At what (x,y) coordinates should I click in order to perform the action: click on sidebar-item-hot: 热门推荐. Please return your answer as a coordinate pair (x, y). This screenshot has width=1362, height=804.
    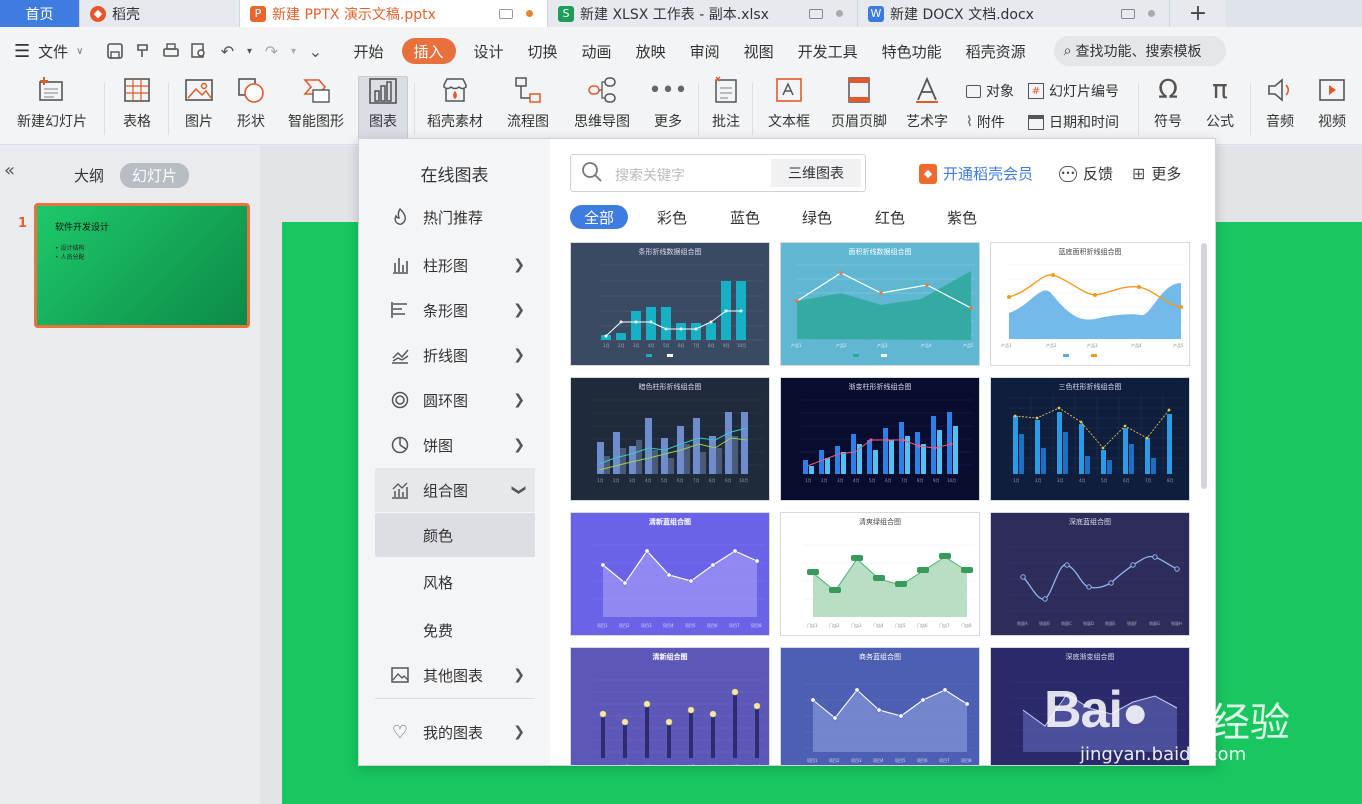
    Looking at the image, I should click on (455, 217).